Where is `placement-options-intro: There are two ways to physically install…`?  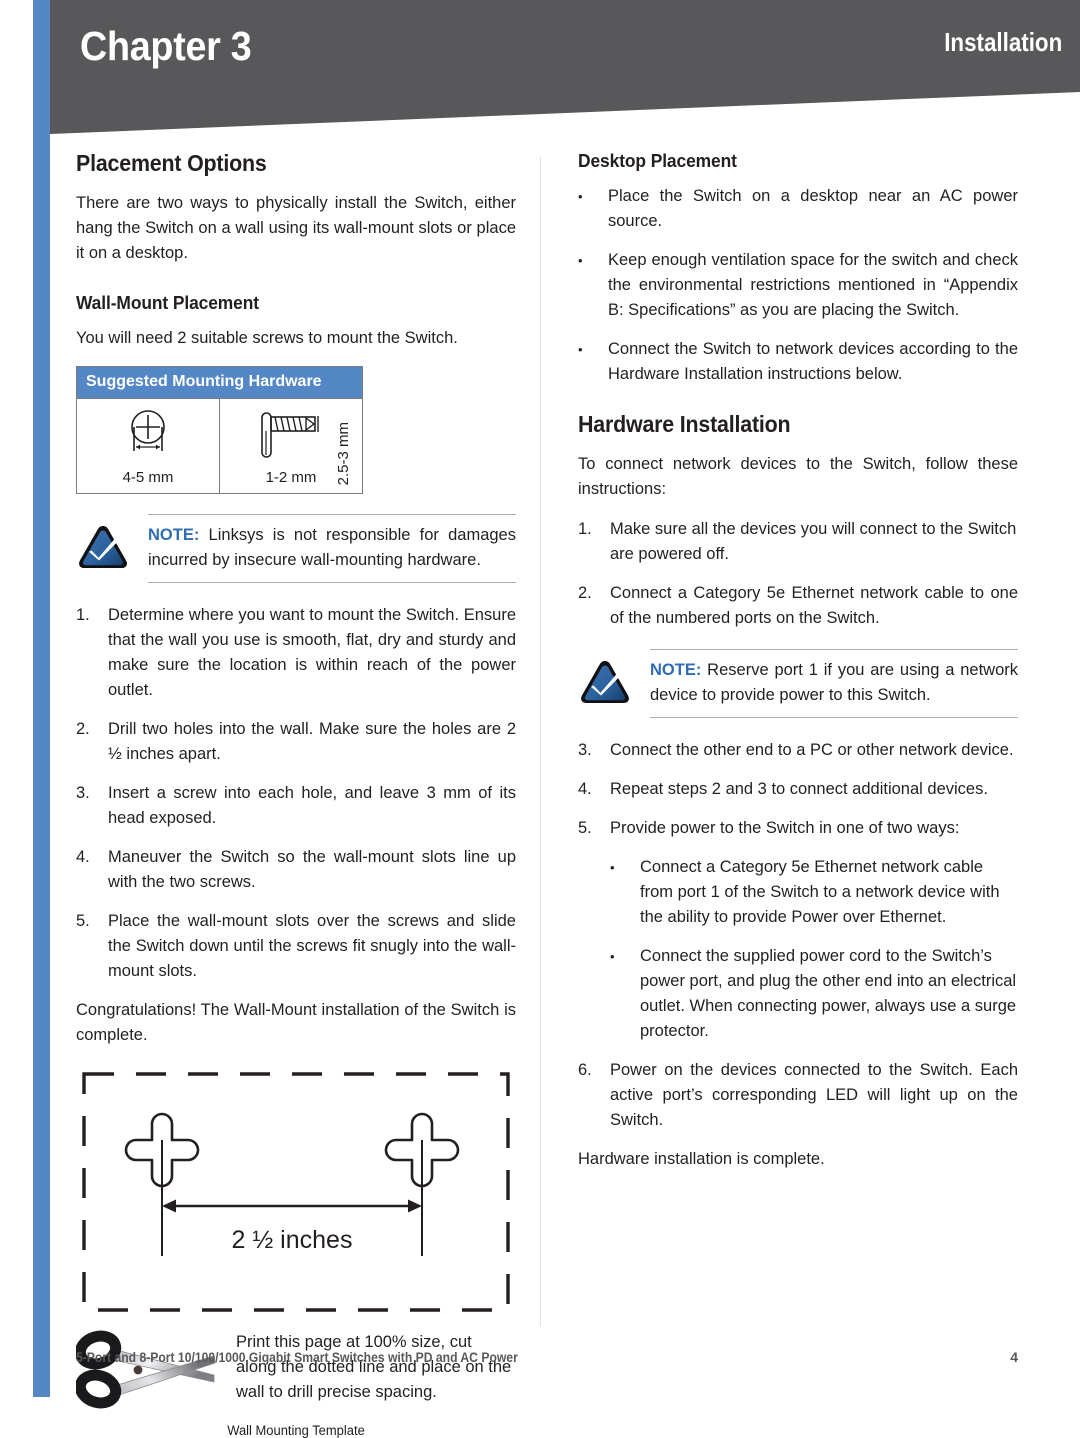
placement-options-intro: There are two ways to physically install… is located at coordinates (296, 228).